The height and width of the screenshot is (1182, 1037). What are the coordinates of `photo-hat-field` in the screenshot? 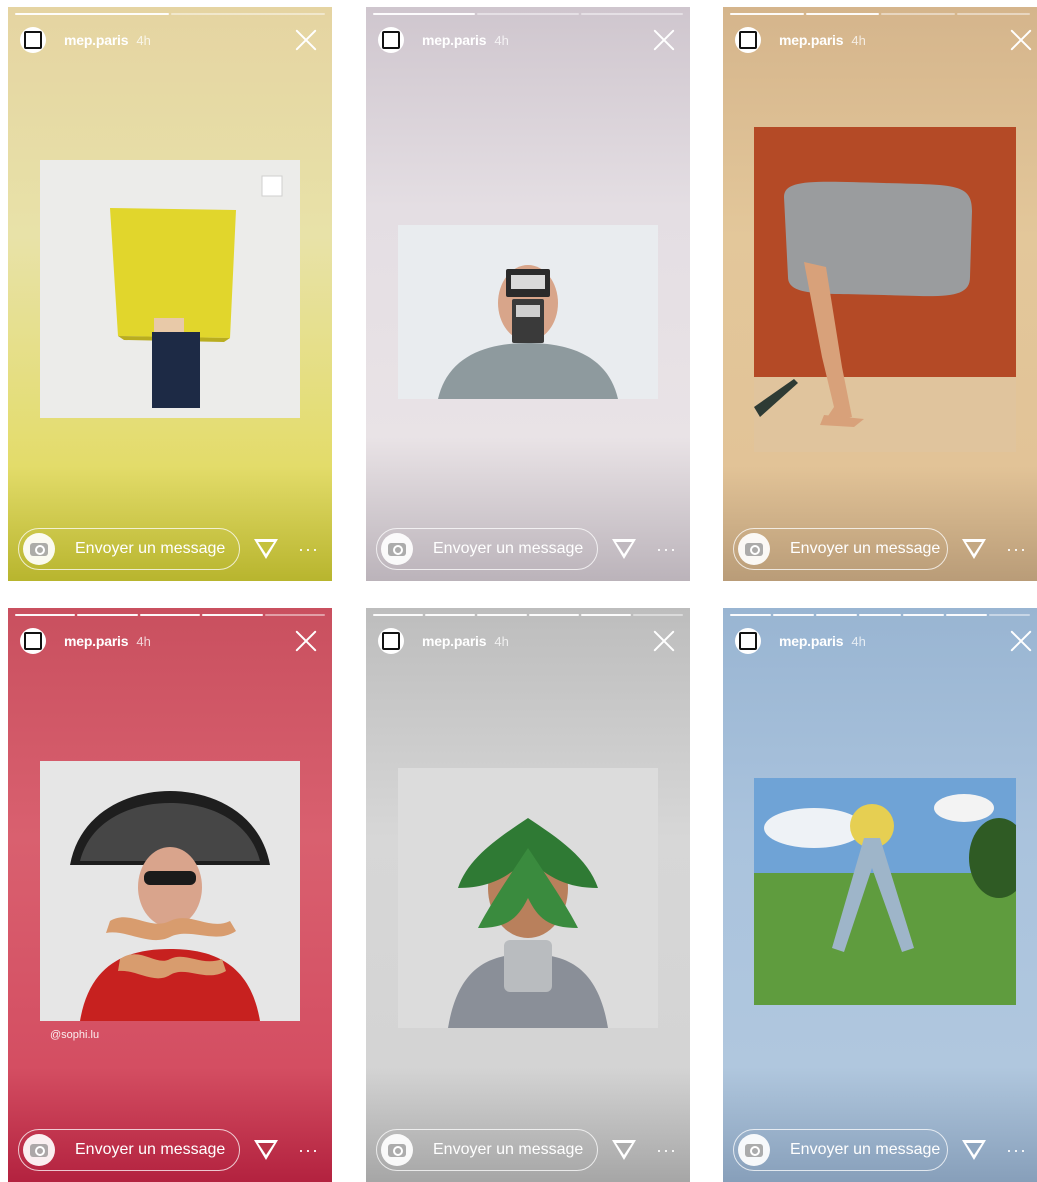 It's located at (891, 891).